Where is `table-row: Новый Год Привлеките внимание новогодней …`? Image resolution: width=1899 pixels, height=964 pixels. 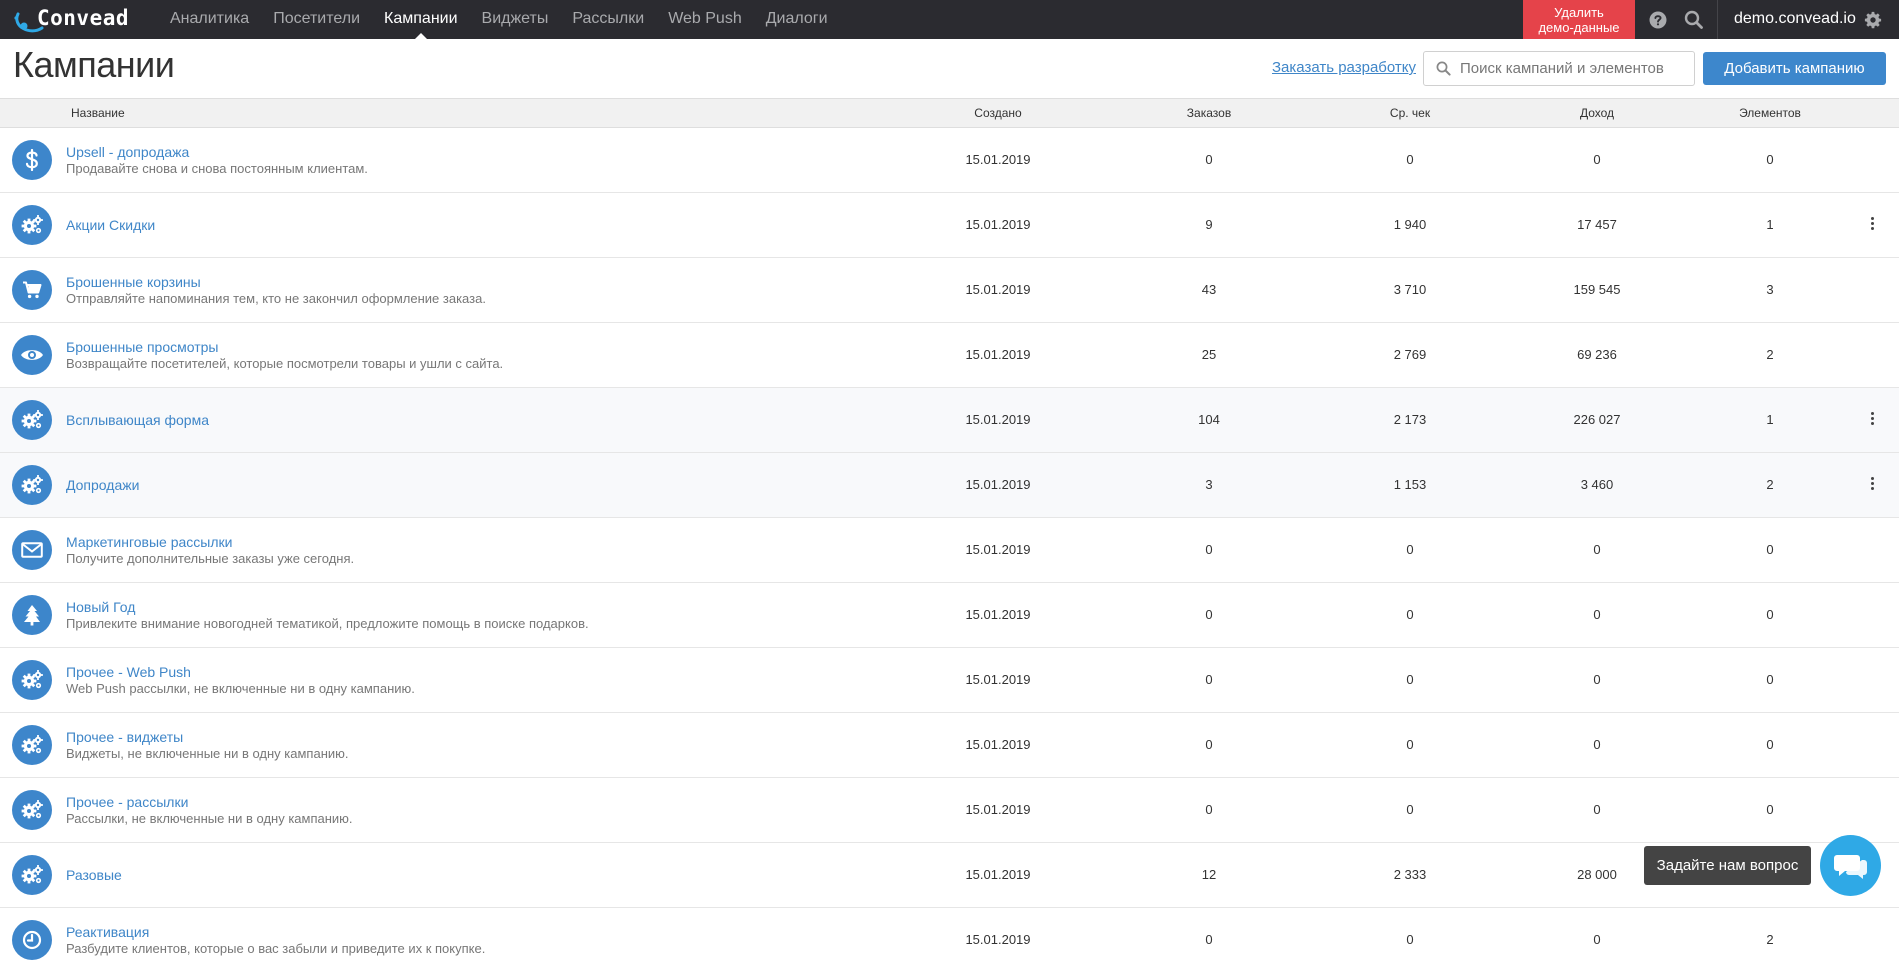
table-row: Новый Год Привлеките внимание новогодней … is located at coordinates (949, 615).